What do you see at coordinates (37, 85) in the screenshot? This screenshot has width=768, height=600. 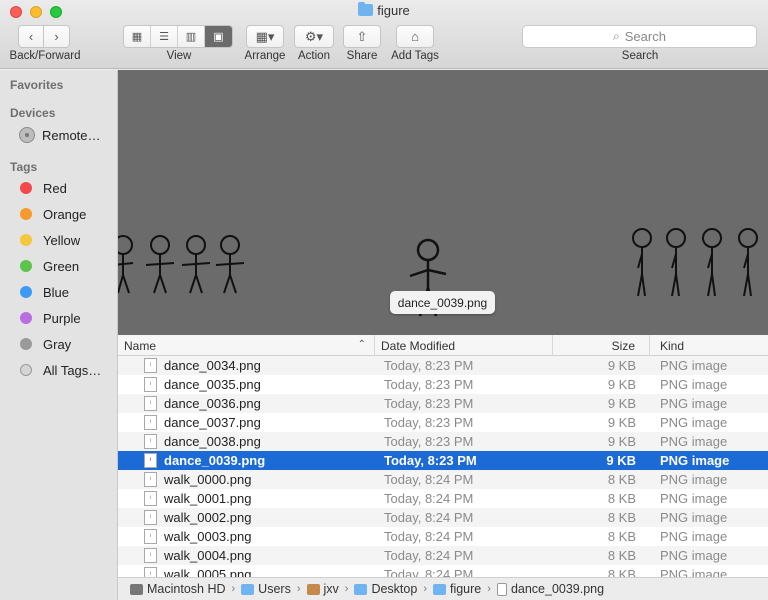 I see `favorites-heading: Favorites` at bounding box center [37, 85].